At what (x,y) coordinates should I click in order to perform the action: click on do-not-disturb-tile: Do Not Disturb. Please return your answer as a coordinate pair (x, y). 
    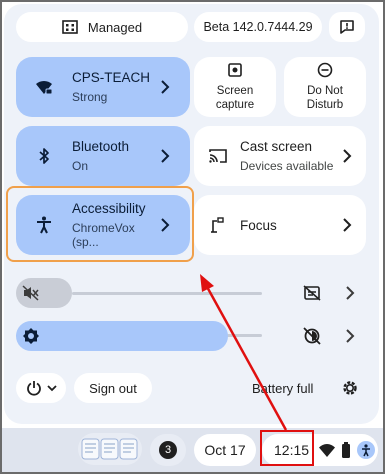
    Looking at the image, I should click on (325, 87).